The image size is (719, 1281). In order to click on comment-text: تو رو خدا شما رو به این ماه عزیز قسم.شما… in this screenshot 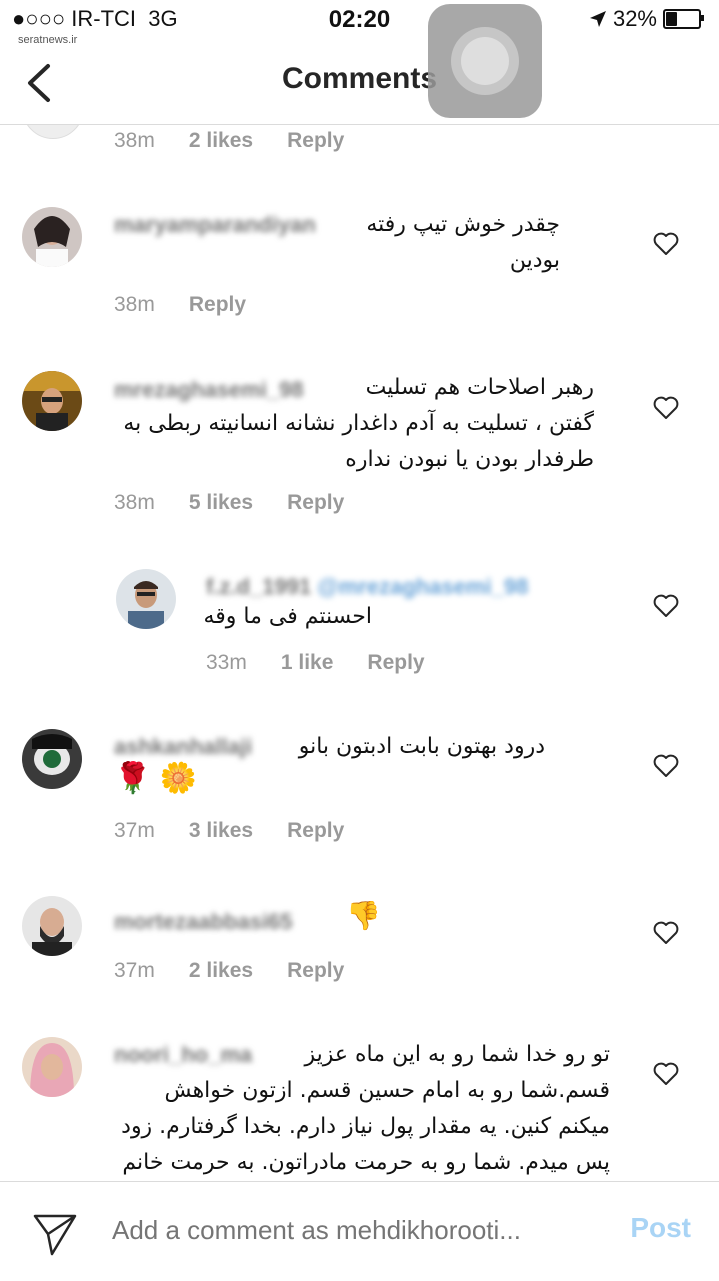, I will do `click(365, 1108)`.